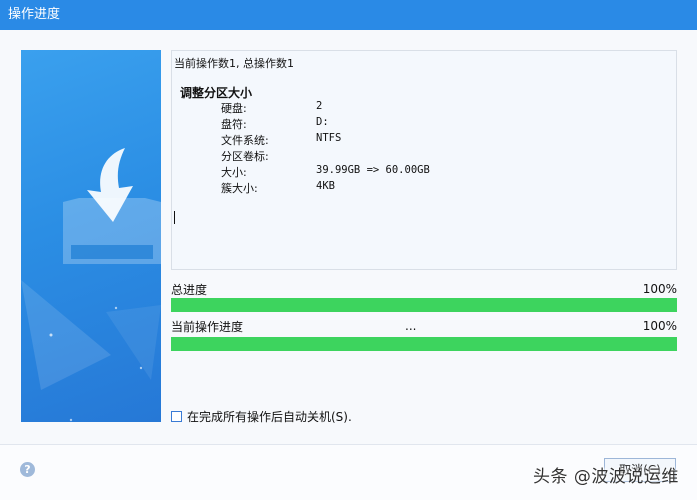 This screenshot has width=697, height=500. What do you see at coordinates (606, 477) in the screenshot?
I see `watermark-text: 头条 @波波说运维` at bounding box center [606, 477].